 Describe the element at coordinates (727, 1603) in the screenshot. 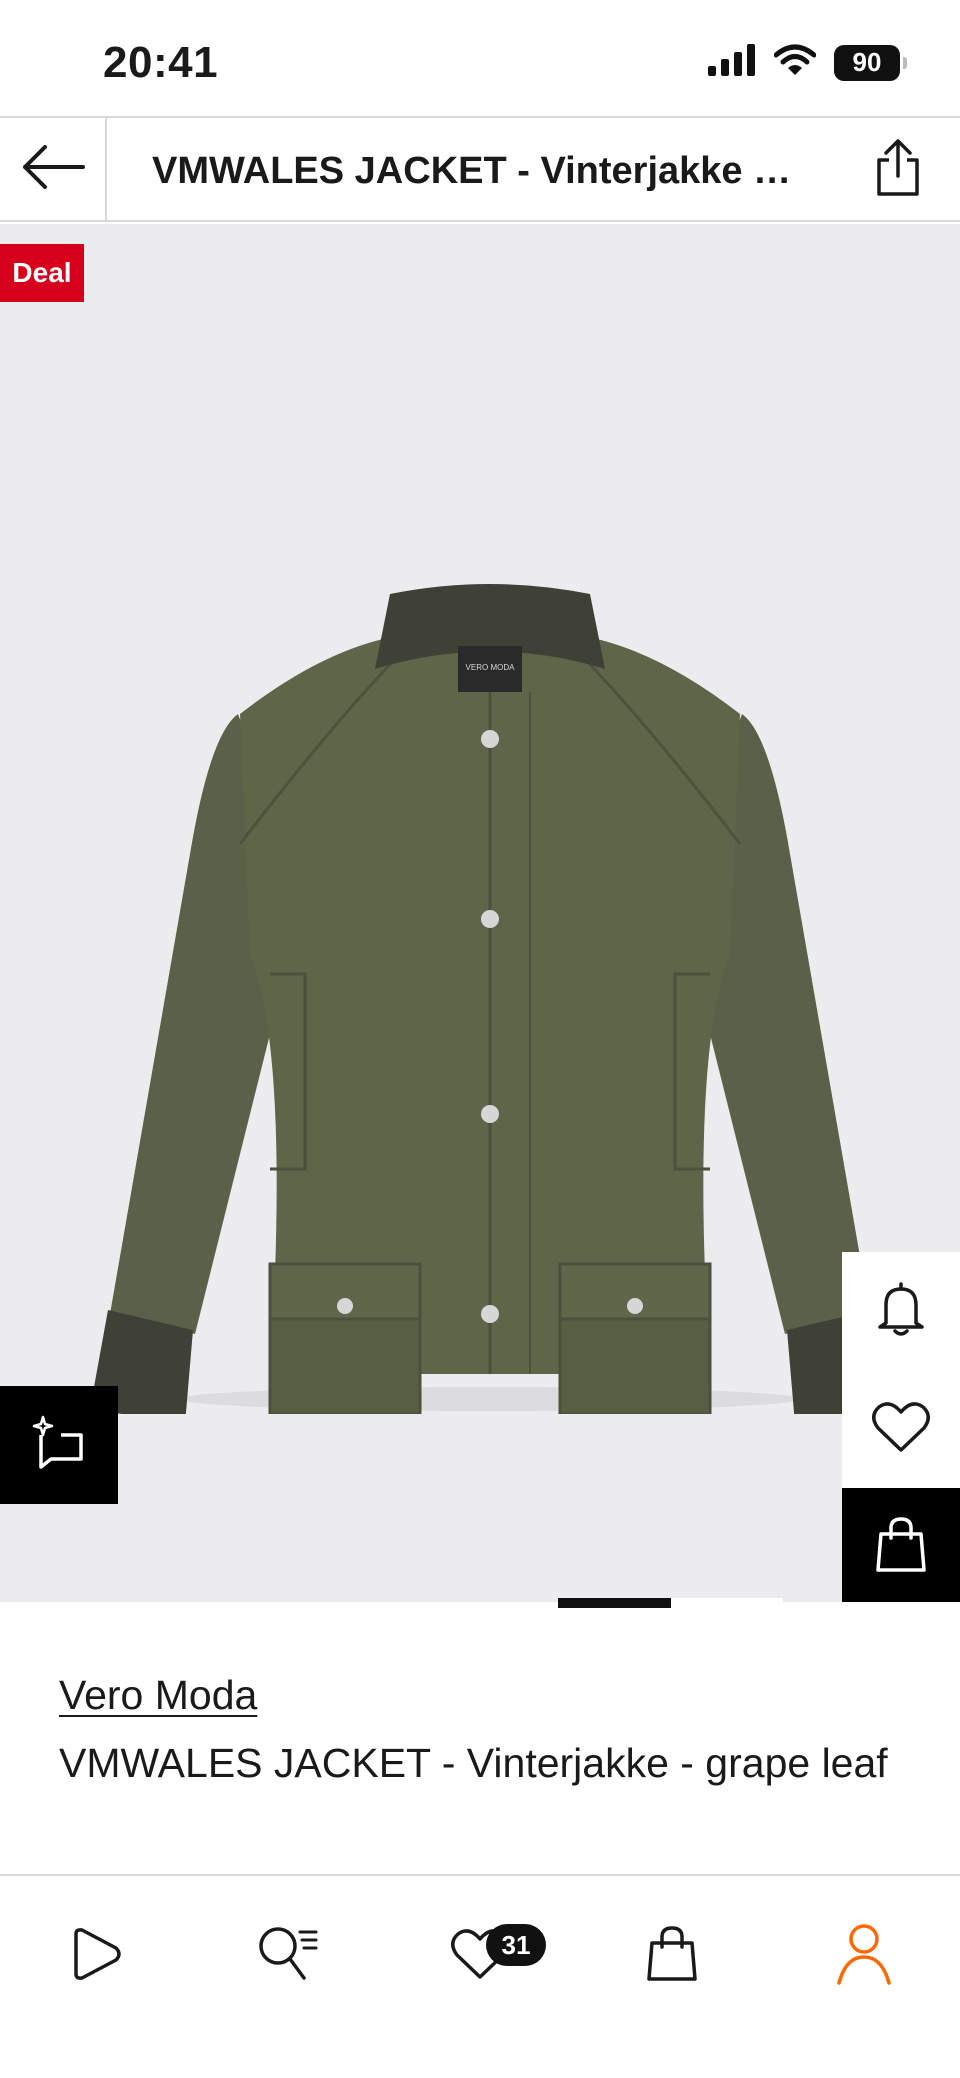

I see `carousel-dot` at that location.